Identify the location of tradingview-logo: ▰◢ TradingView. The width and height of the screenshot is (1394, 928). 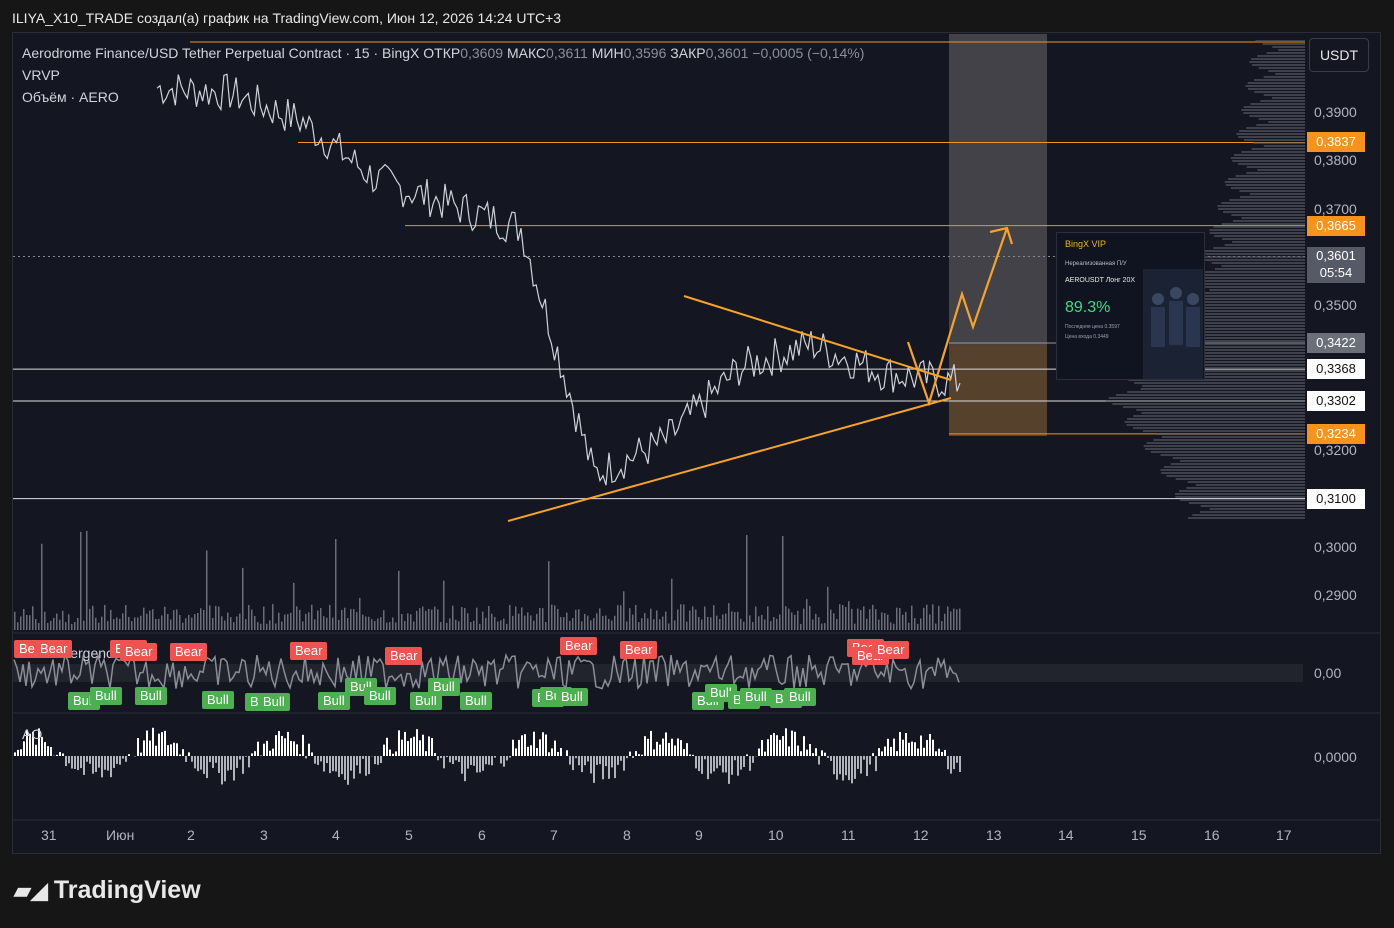
(107, 890).